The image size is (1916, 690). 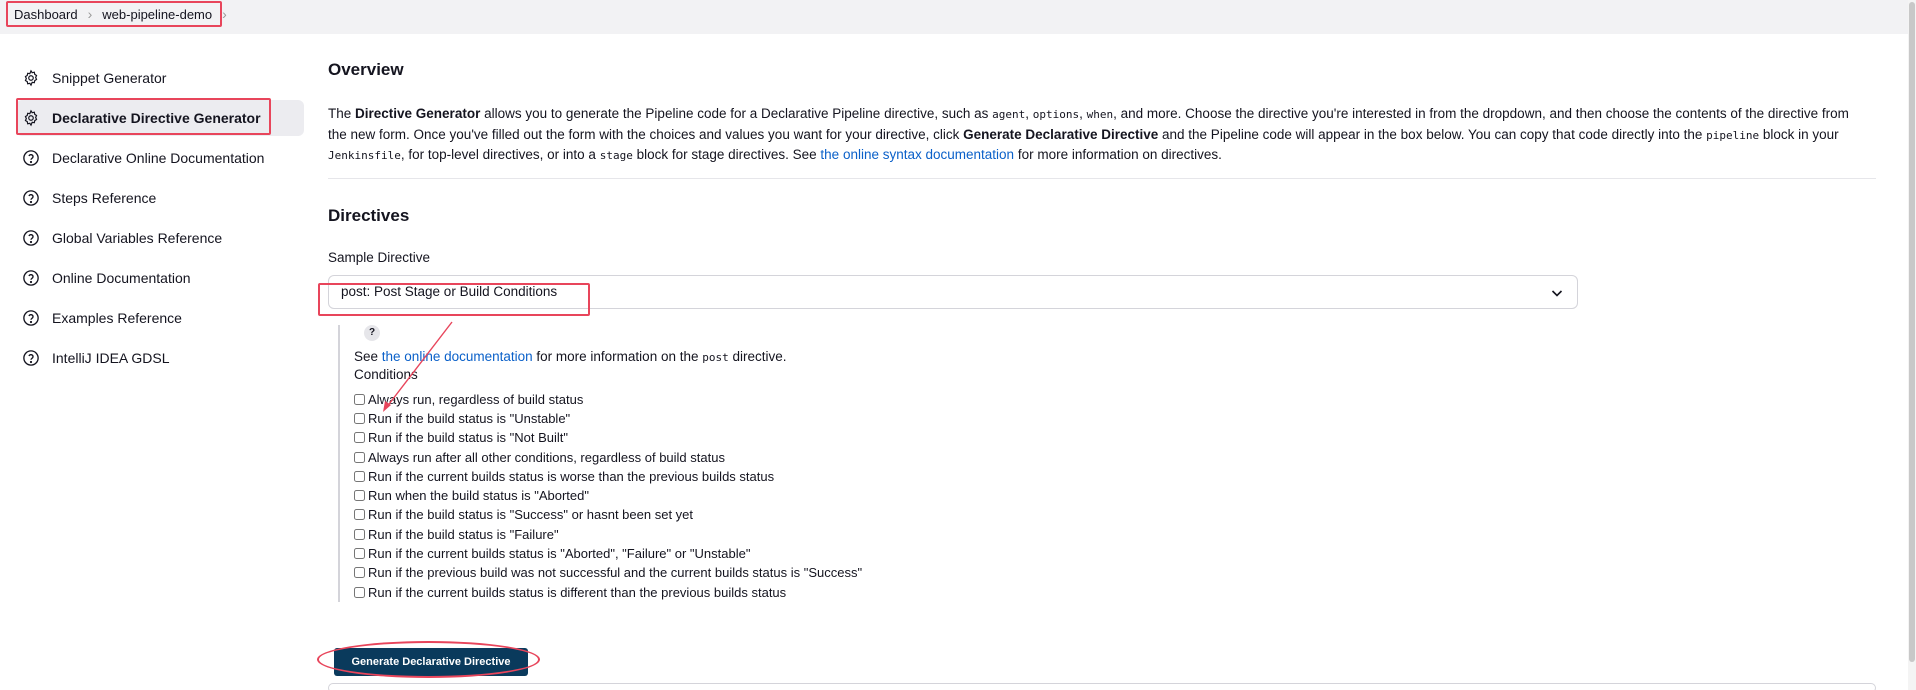 I want to click on sidebar-item-global-variables-reference: Global Variables Reference, so click(x=160, y=238).